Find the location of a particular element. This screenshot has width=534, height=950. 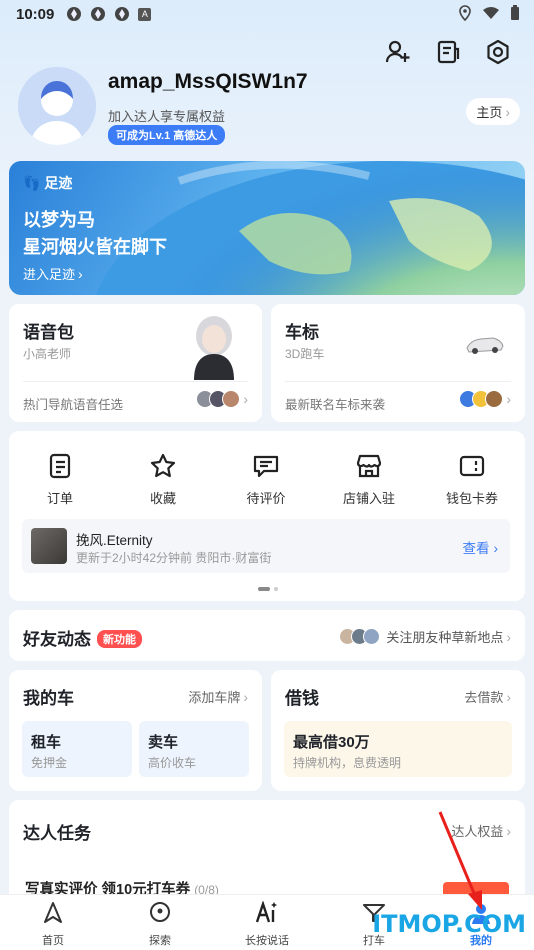

banner-tag: 👣 足迹 is located at coordinates (47, 183).